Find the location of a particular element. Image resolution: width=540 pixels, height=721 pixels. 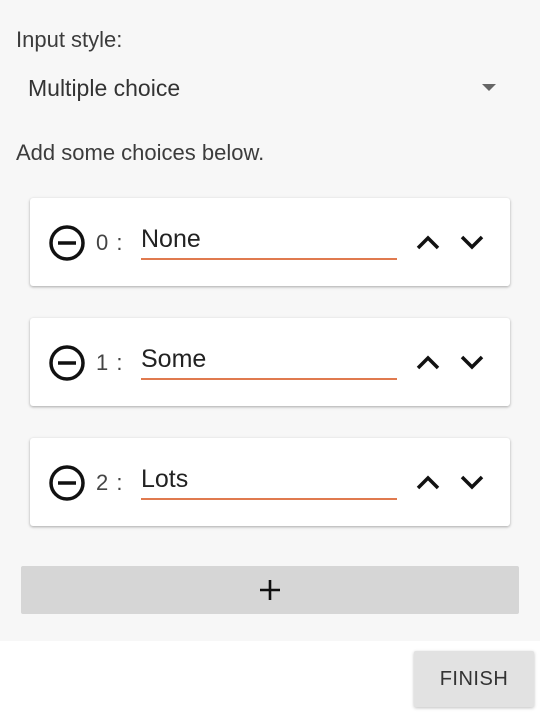

choice-card: 2 : is located at coordinates (270, 482).